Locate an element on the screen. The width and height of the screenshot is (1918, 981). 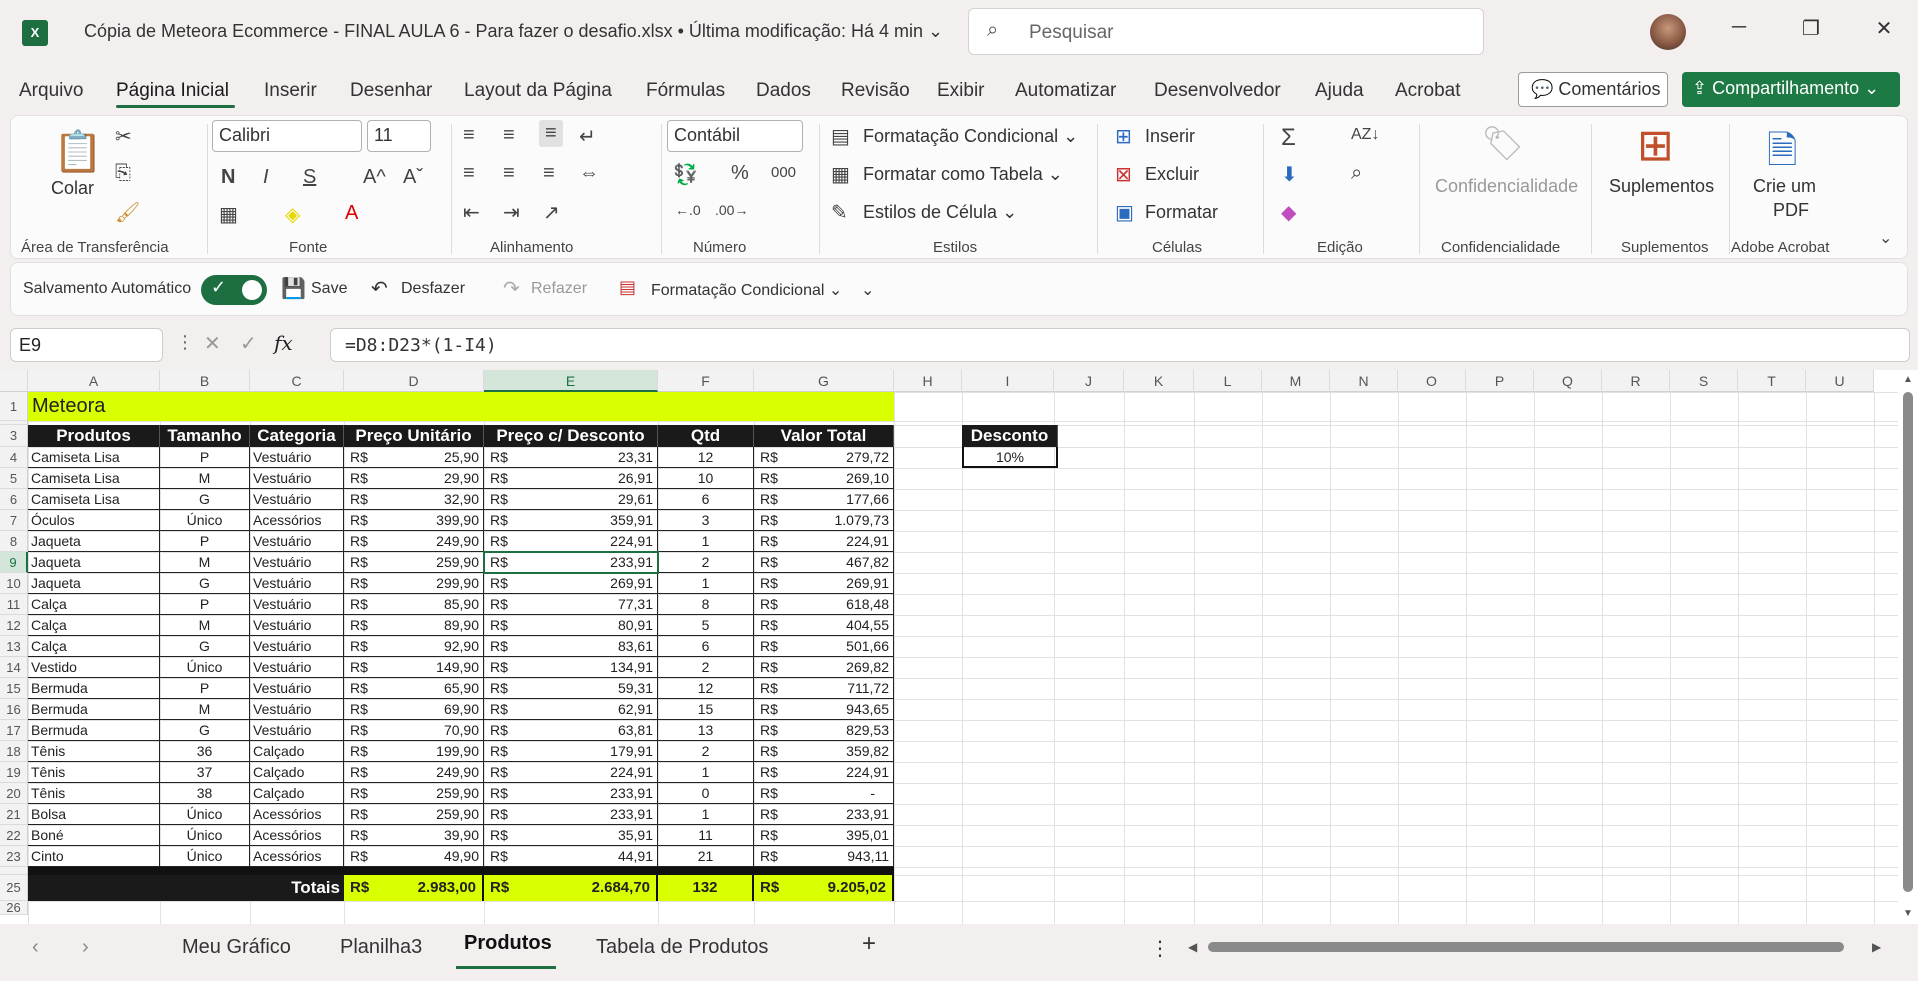
table-cell: Único is located at coordinates (205, 667).